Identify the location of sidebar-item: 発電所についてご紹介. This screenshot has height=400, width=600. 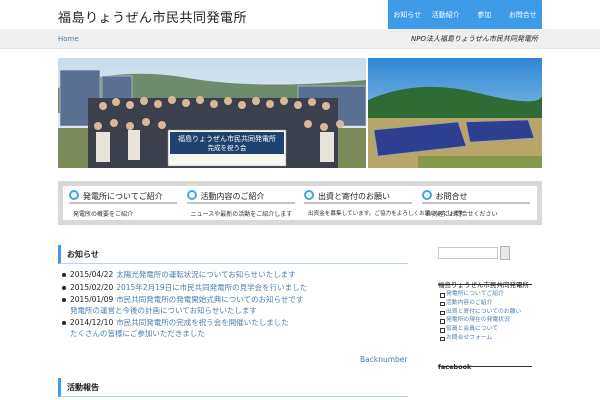
(480, 294).